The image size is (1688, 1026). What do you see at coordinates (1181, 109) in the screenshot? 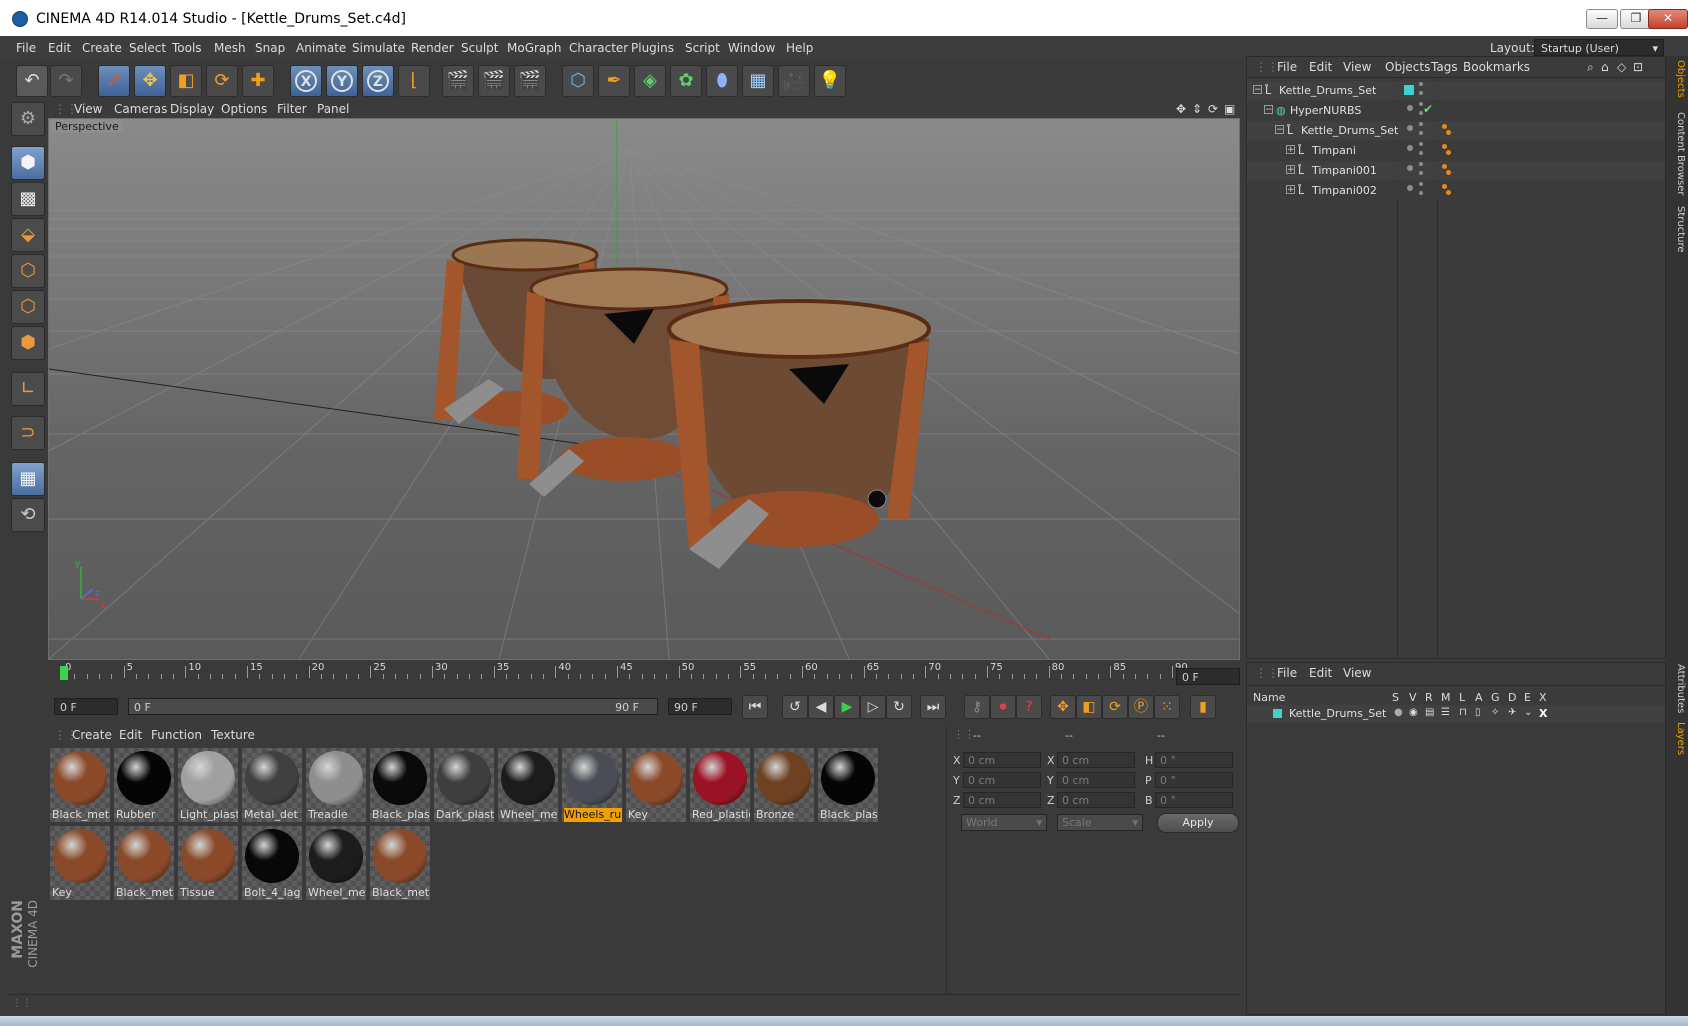
I see `pan-view-icon: ✥` at bounding box center [1181, 109].